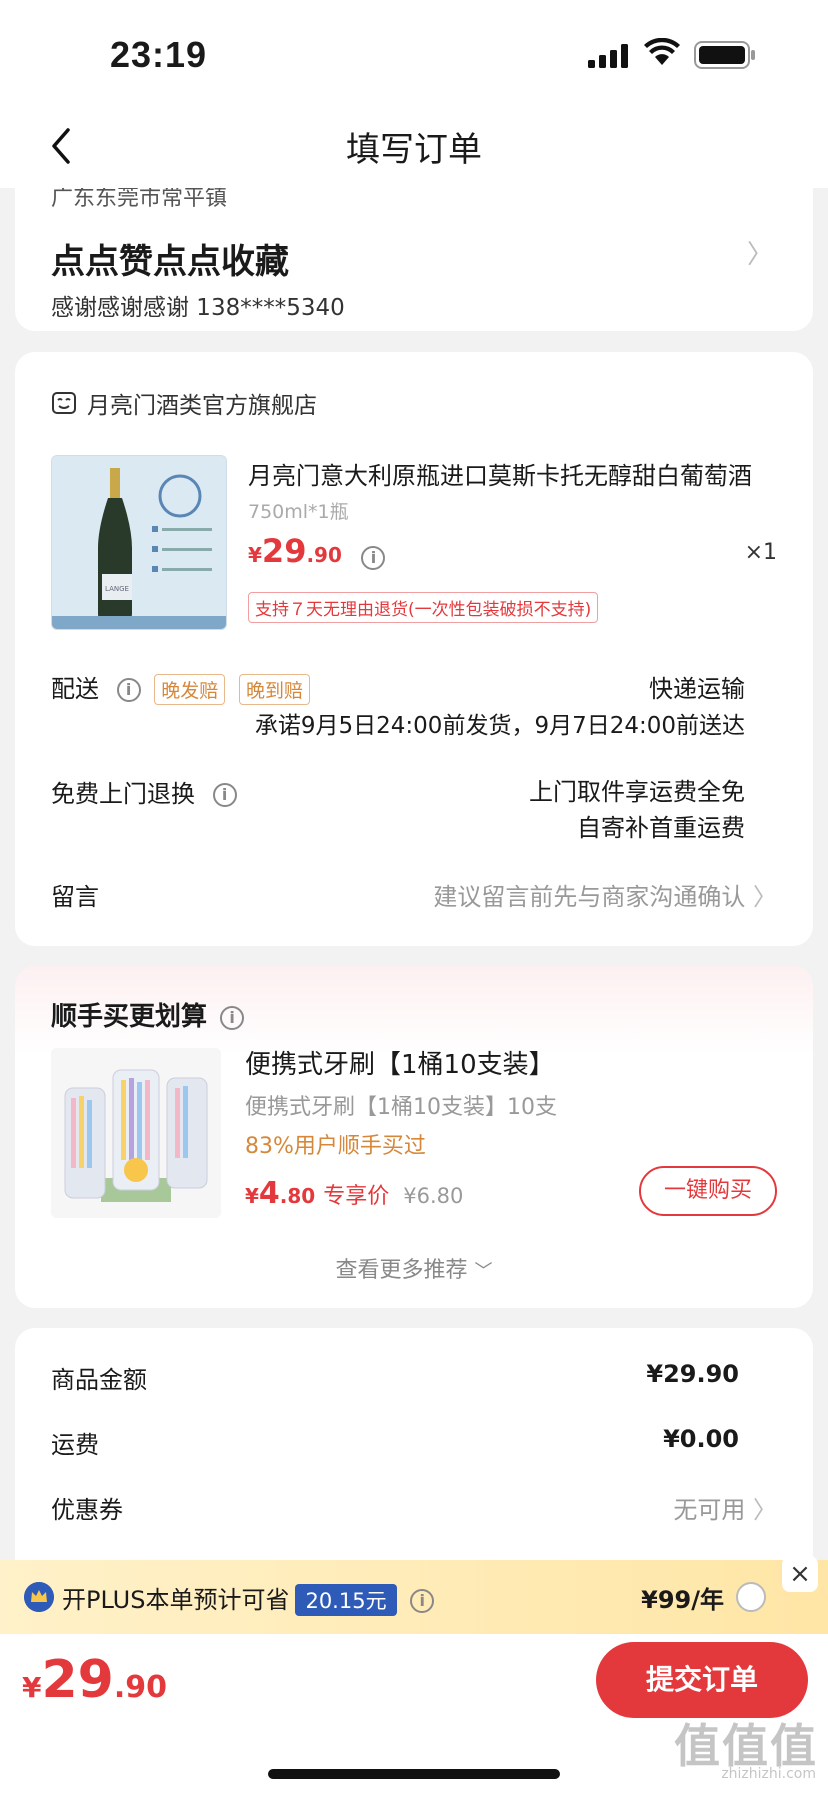 This screenshot has height=1795, width=828. I want to click on exchange-line2: 自寄补首重运费, so click(661, 828).